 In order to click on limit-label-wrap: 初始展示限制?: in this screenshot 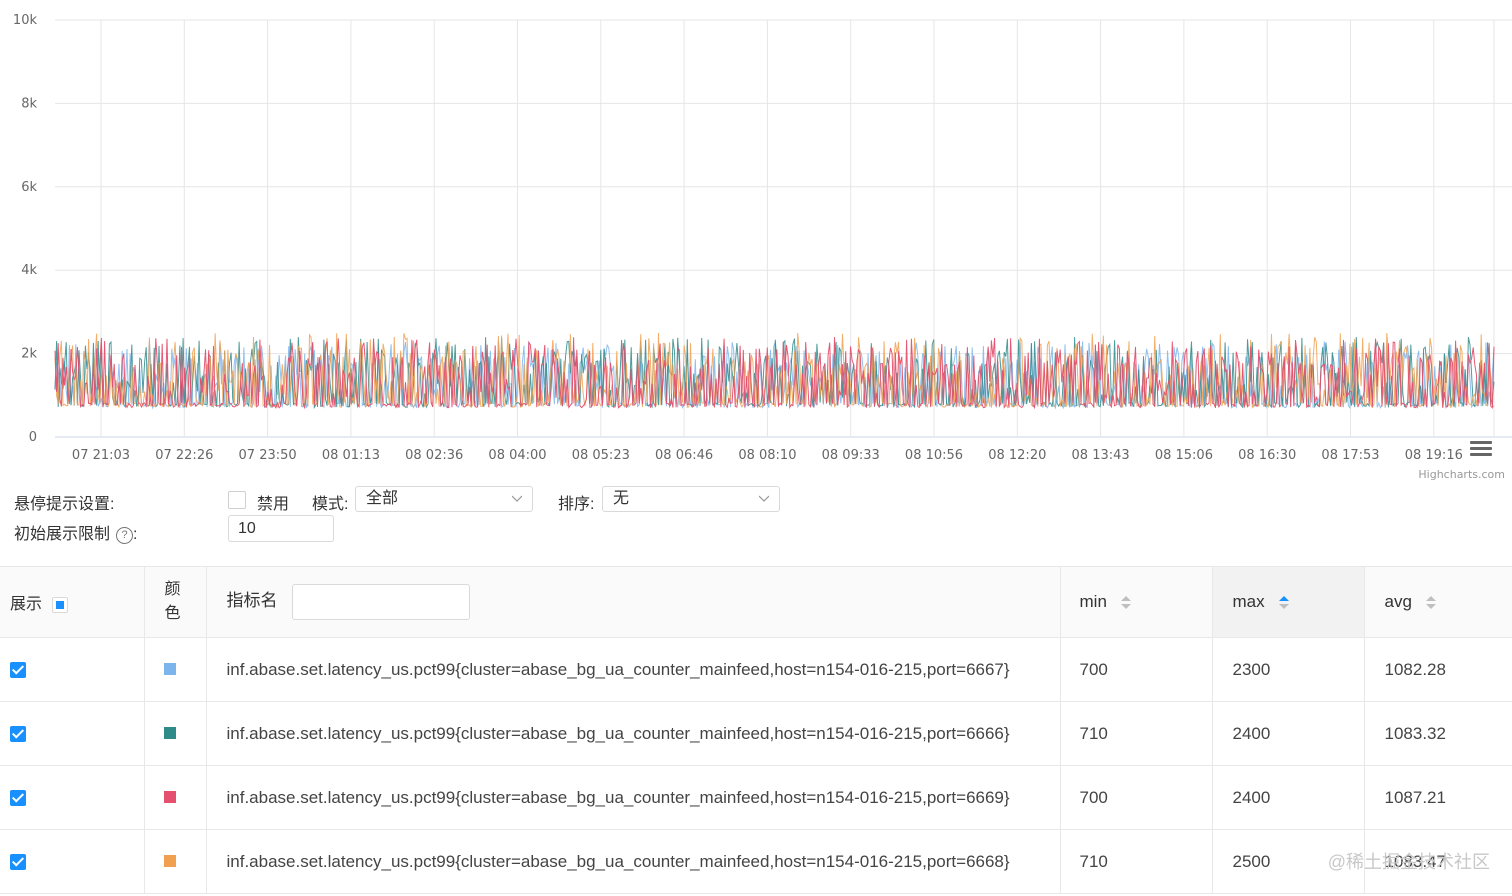, I will do `click(75, 532)`.